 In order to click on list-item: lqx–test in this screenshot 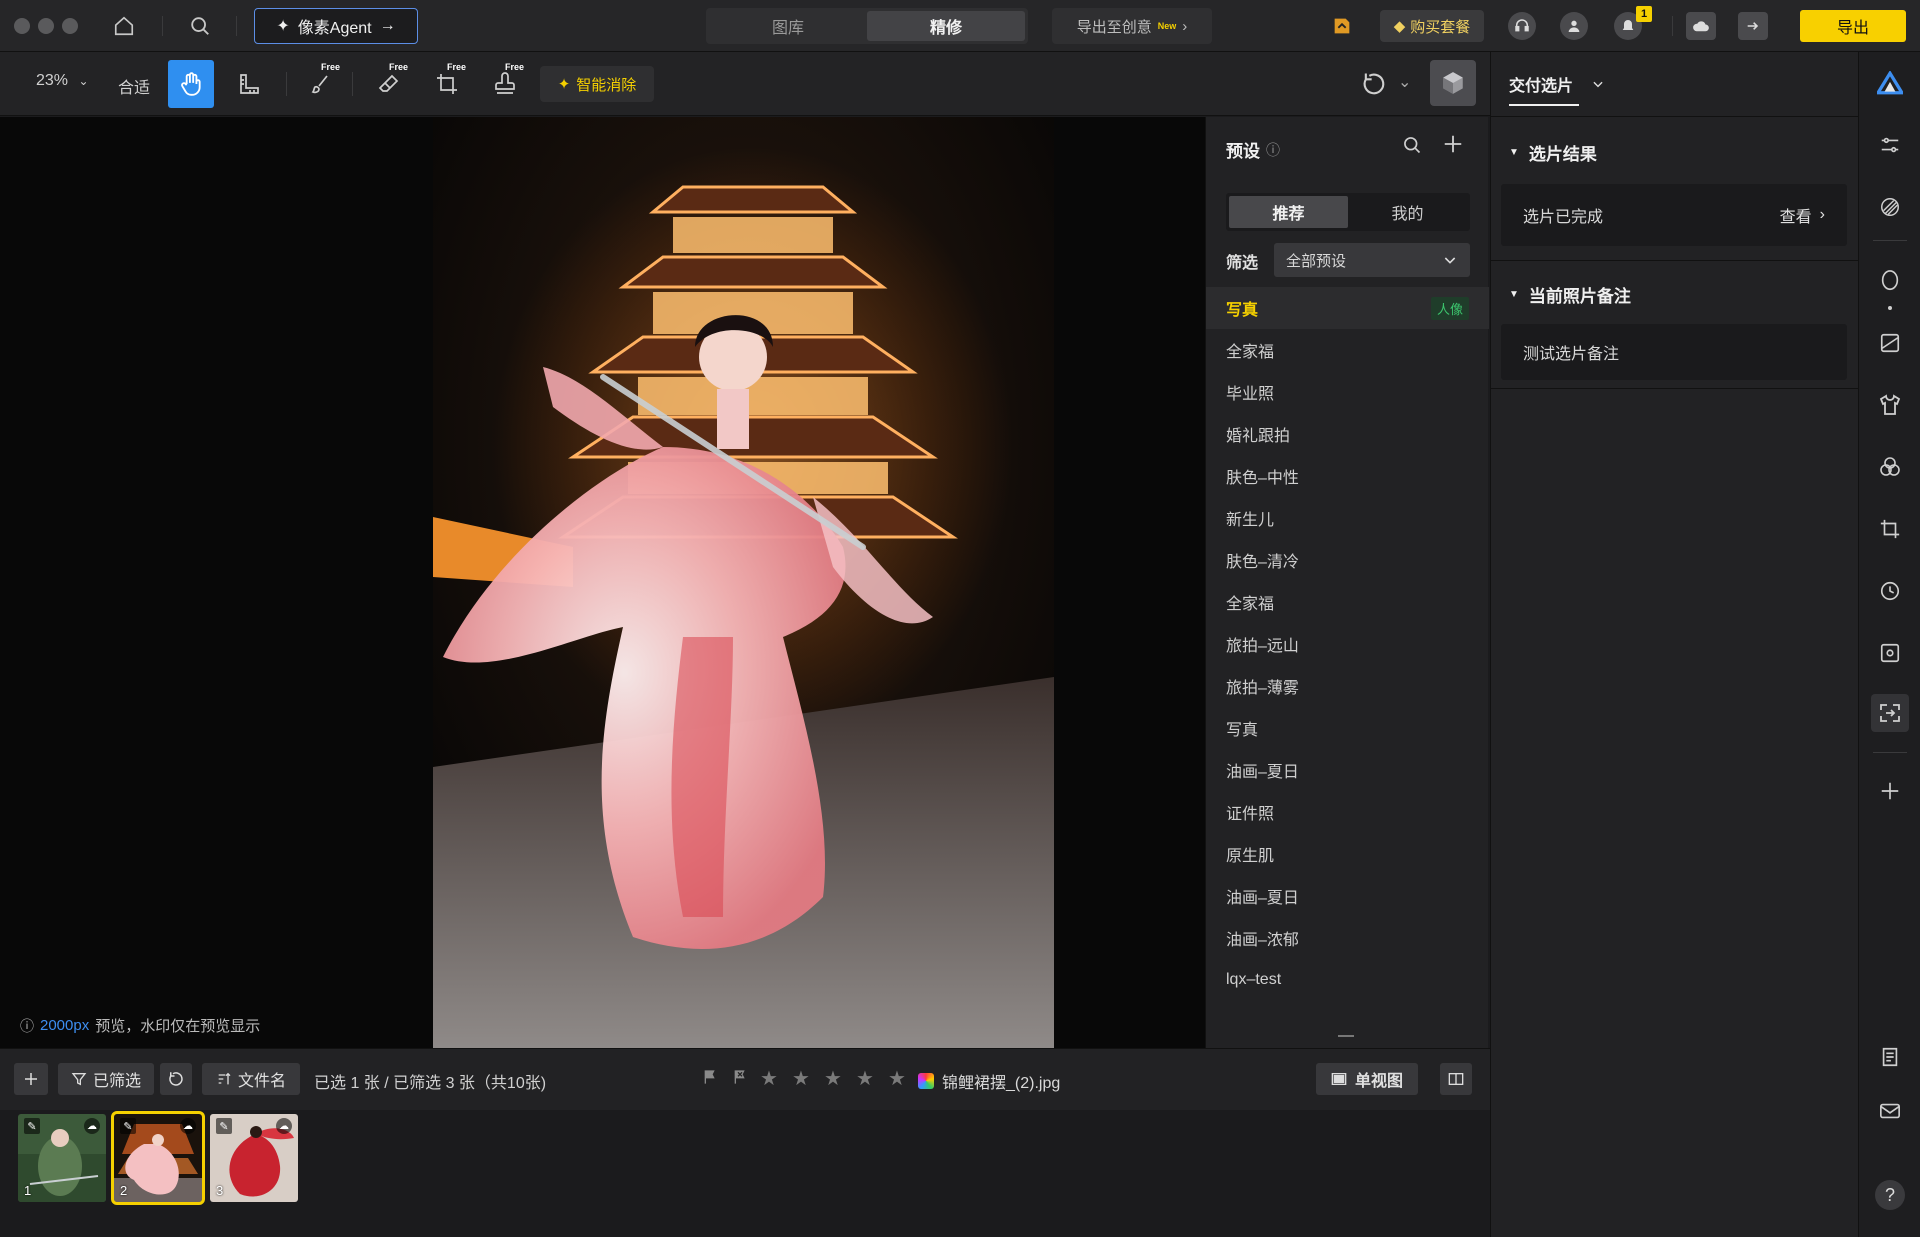, I will do `click(1347, 980)`.